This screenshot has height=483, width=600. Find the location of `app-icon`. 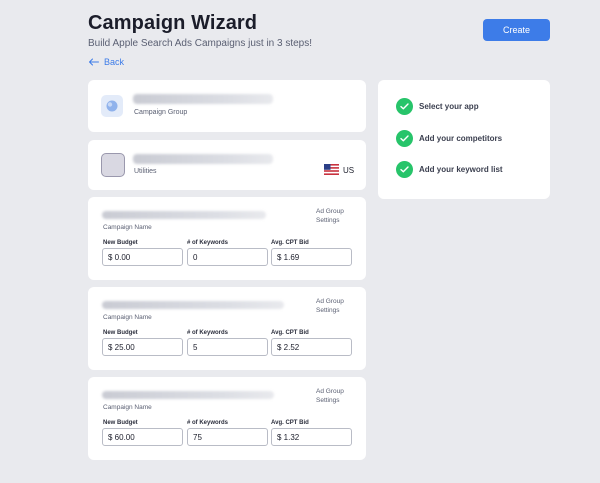

app-icon is located at coordinates (113, 165).